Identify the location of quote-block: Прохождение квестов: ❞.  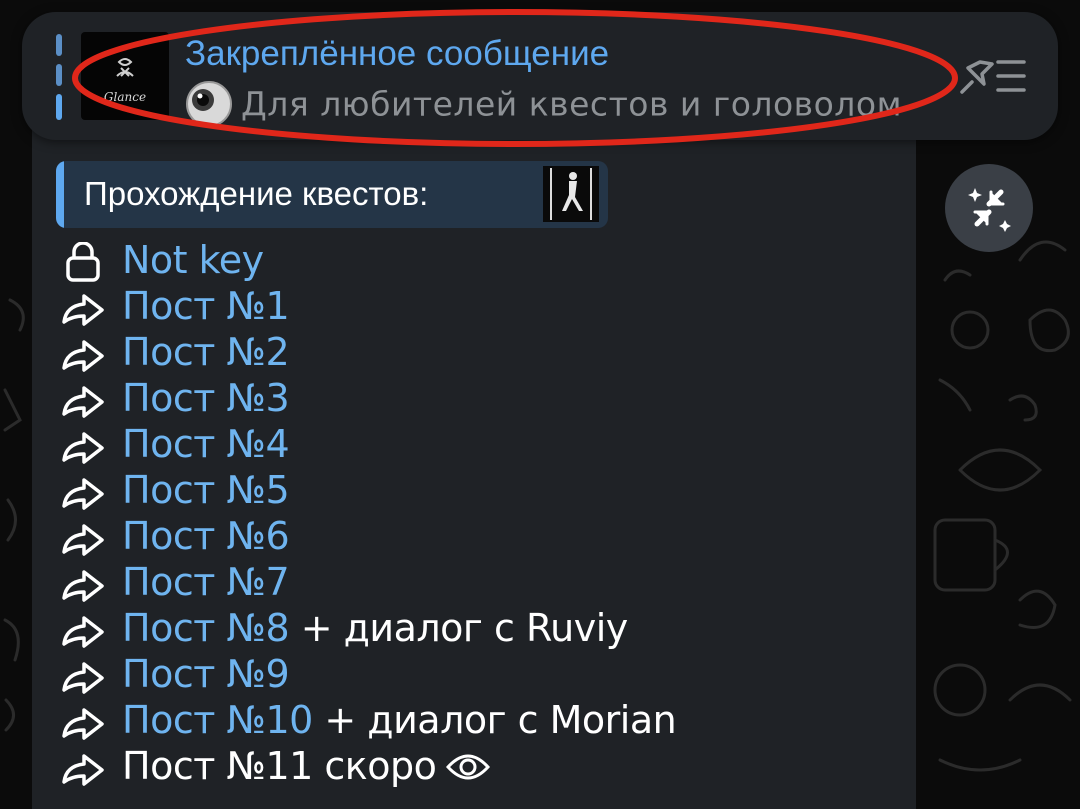
(332, 194).